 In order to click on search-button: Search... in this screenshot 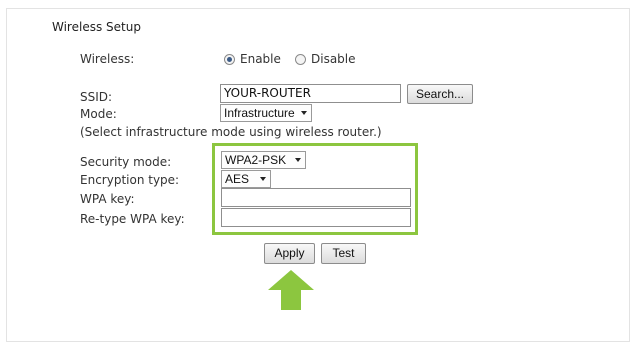, I will do `click(440, 94)`.